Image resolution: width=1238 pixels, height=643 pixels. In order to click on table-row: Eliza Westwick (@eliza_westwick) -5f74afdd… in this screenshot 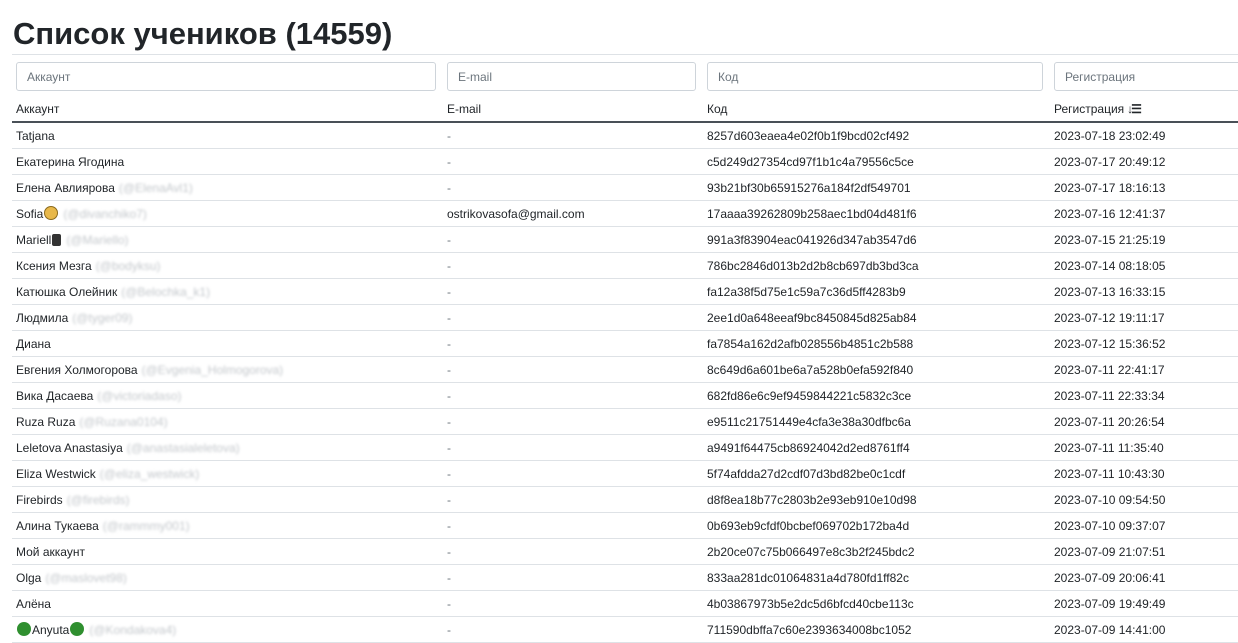, I will do `click(625, 473)`.